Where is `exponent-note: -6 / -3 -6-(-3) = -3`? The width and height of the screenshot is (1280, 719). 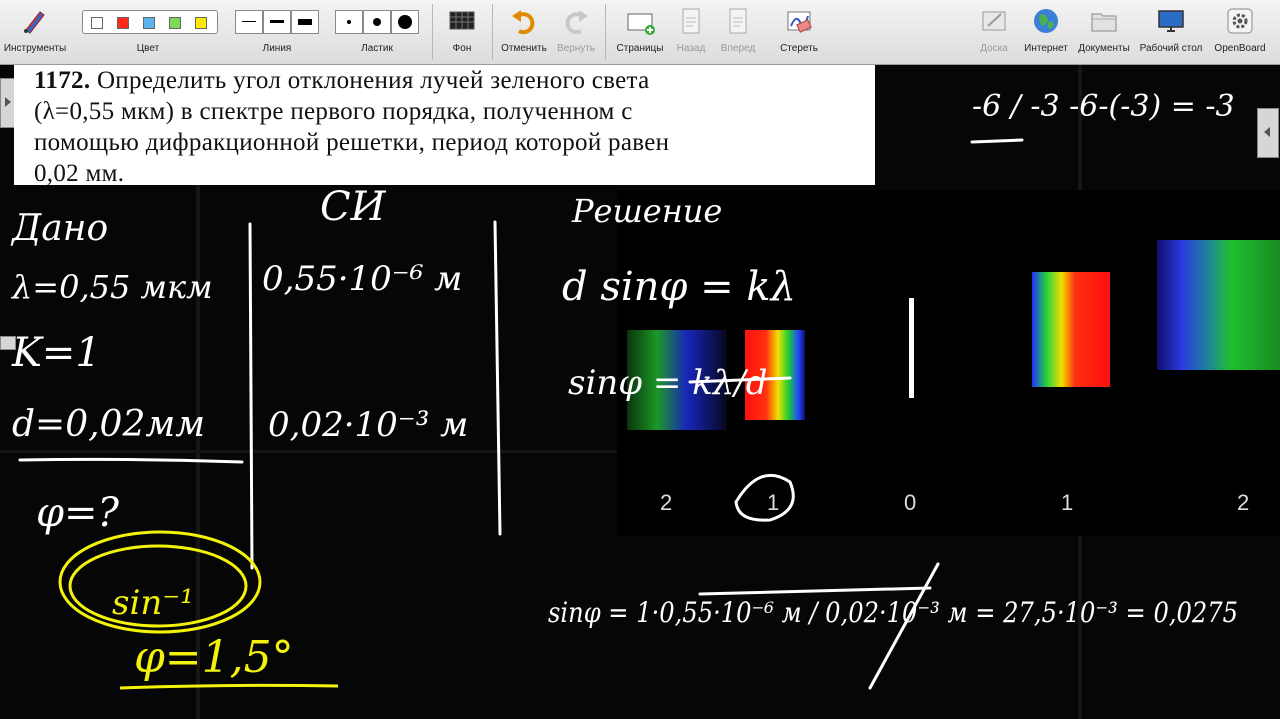 exponent-note: -6 / -3 -6-(-3) = -3 is located at coordinates (1103, 106).